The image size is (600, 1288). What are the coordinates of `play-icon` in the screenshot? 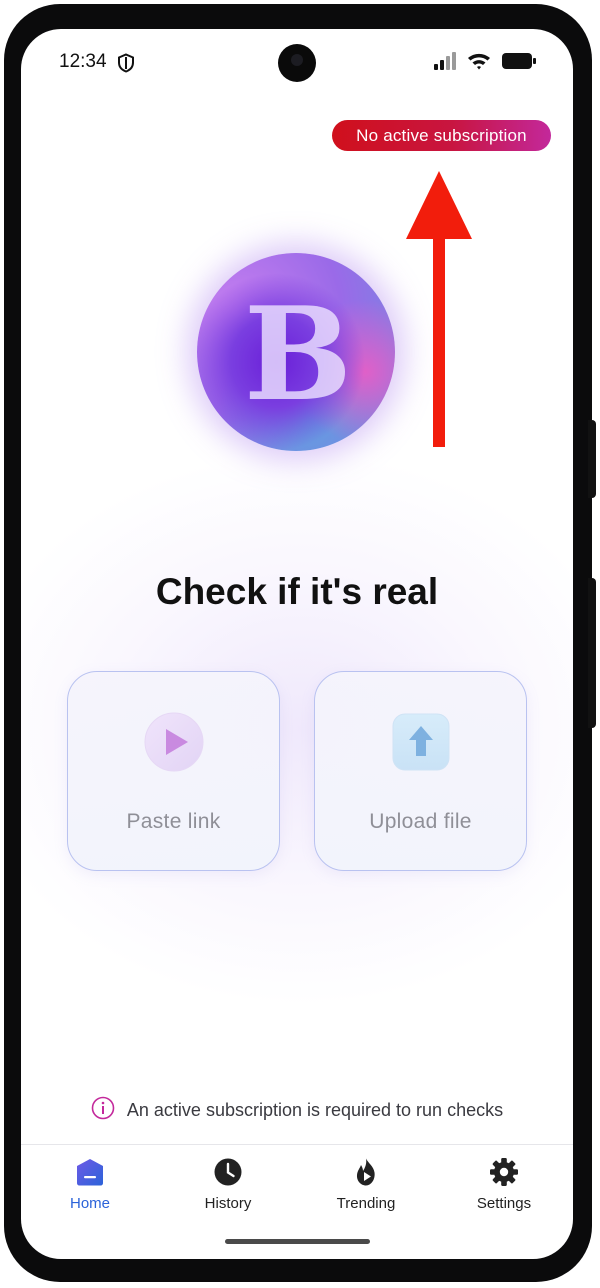 It's located at (174, 742).